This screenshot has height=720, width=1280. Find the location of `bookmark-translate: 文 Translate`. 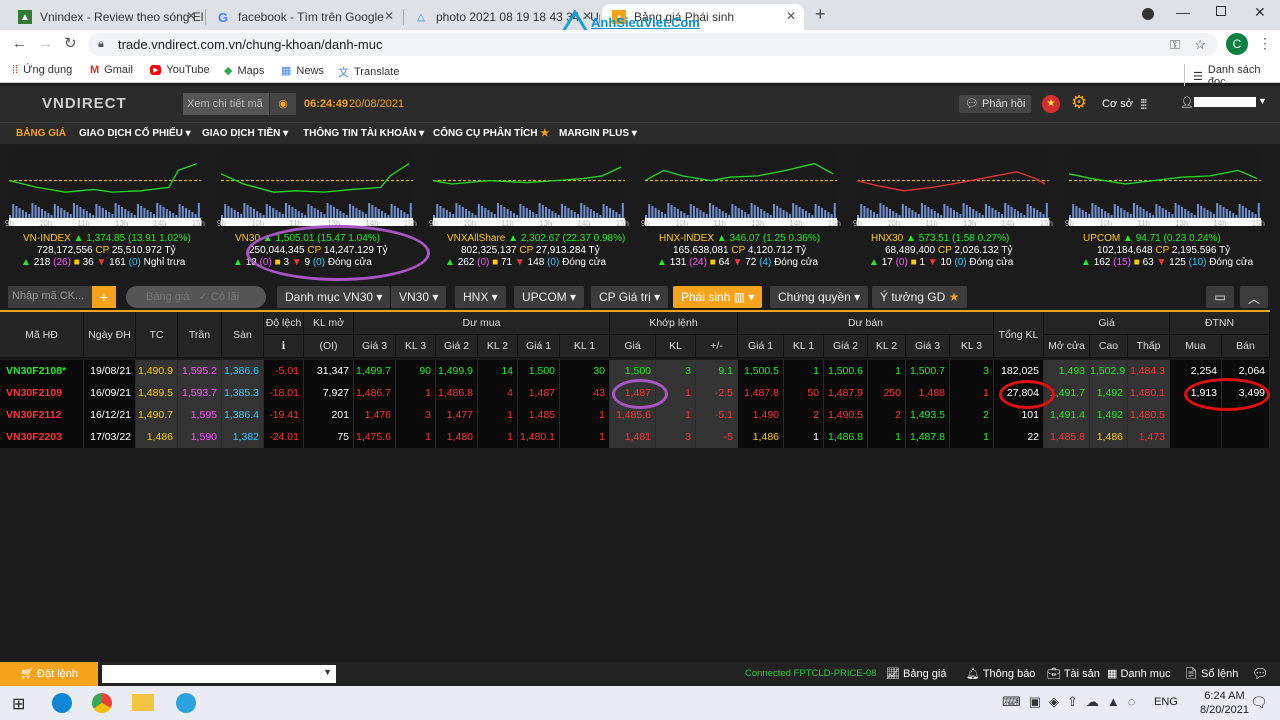

bookmark-translate: 文 Translate is located at coordinates (368, 72).